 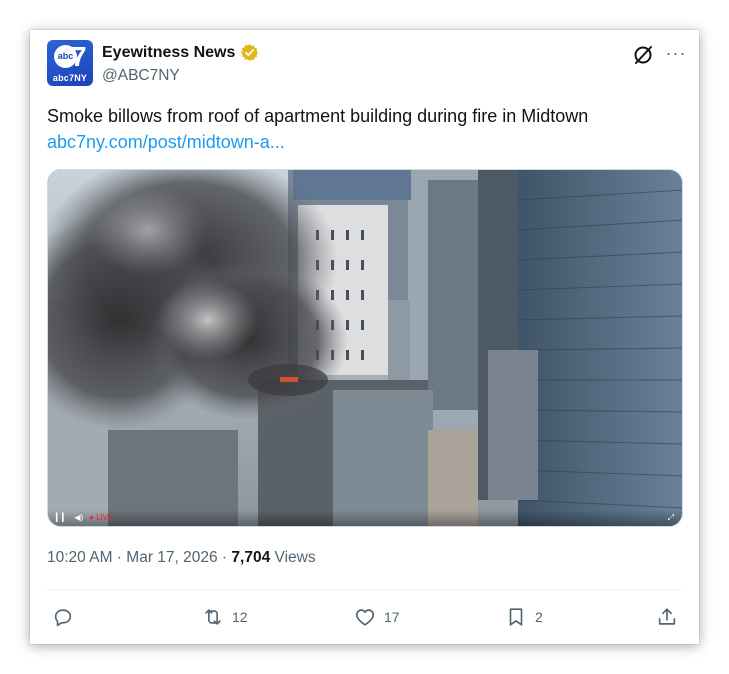 What do you see at coordinates (70, 63) in the screenshot?
I see `avatar: abc 7 abc7NY` at bounding box center [70, 63].